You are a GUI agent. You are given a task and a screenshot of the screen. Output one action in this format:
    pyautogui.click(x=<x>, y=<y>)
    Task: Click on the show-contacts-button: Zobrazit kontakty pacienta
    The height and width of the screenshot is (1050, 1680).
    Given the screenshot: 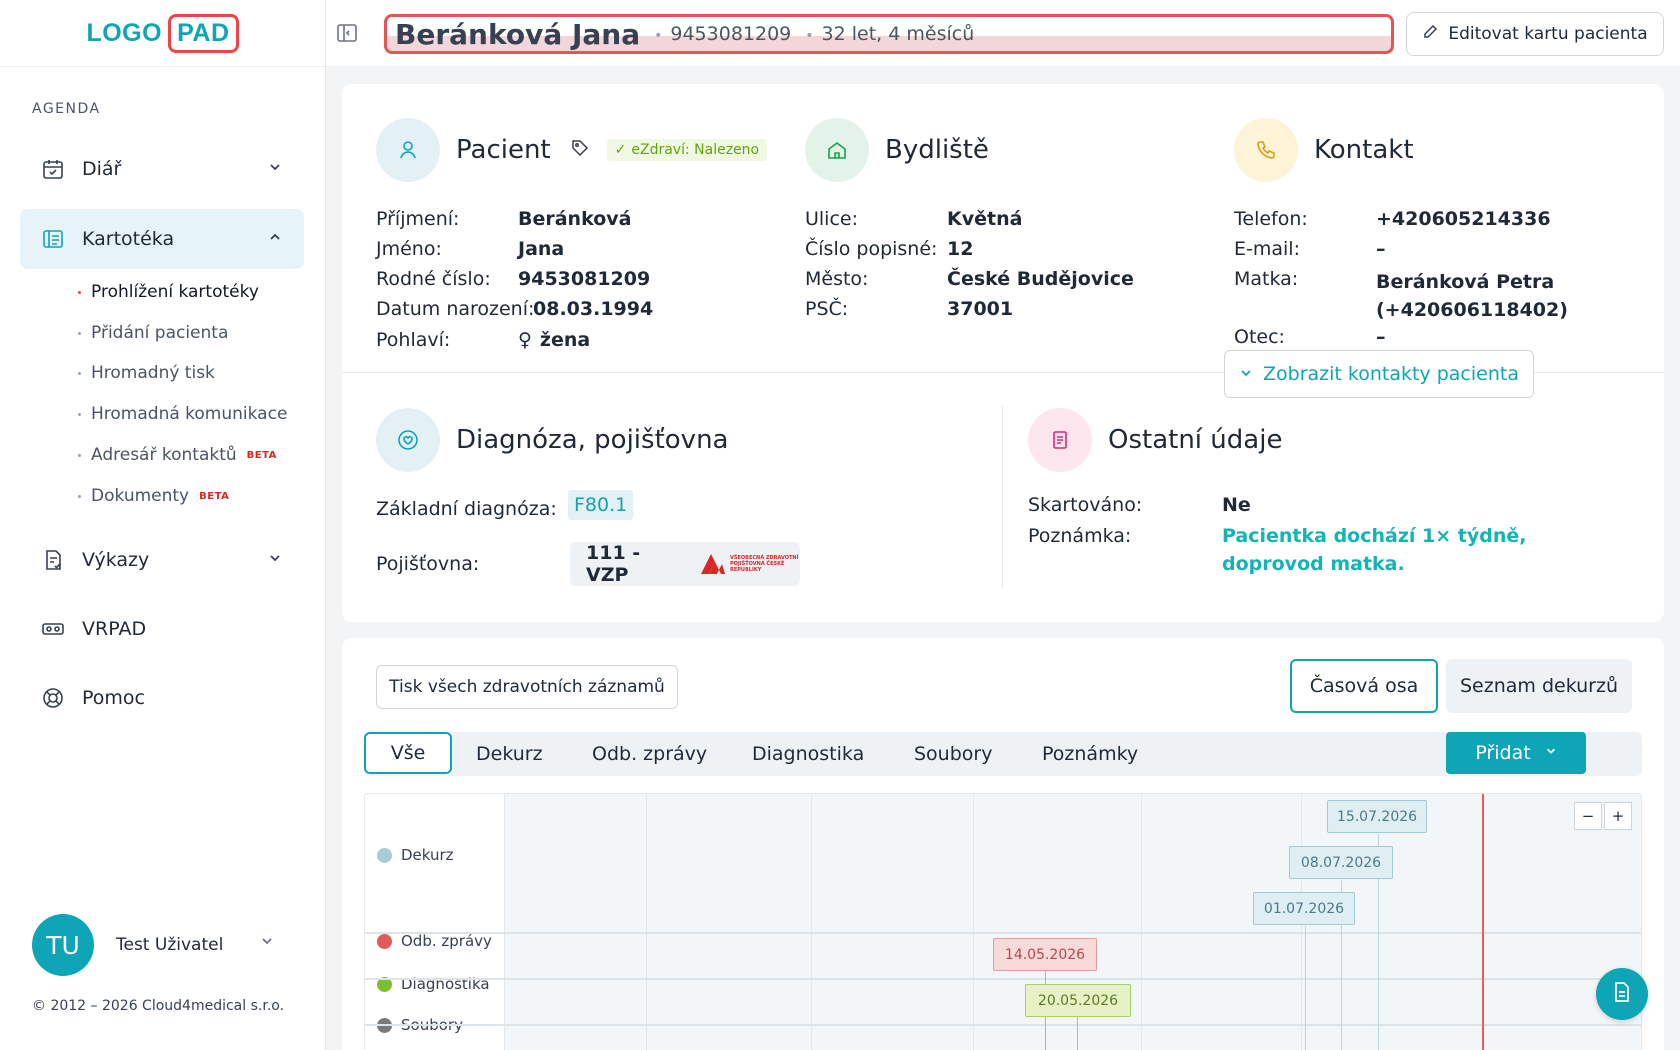 What is the action you would take?
    pyautogui.click(x=1379, y=374)
    